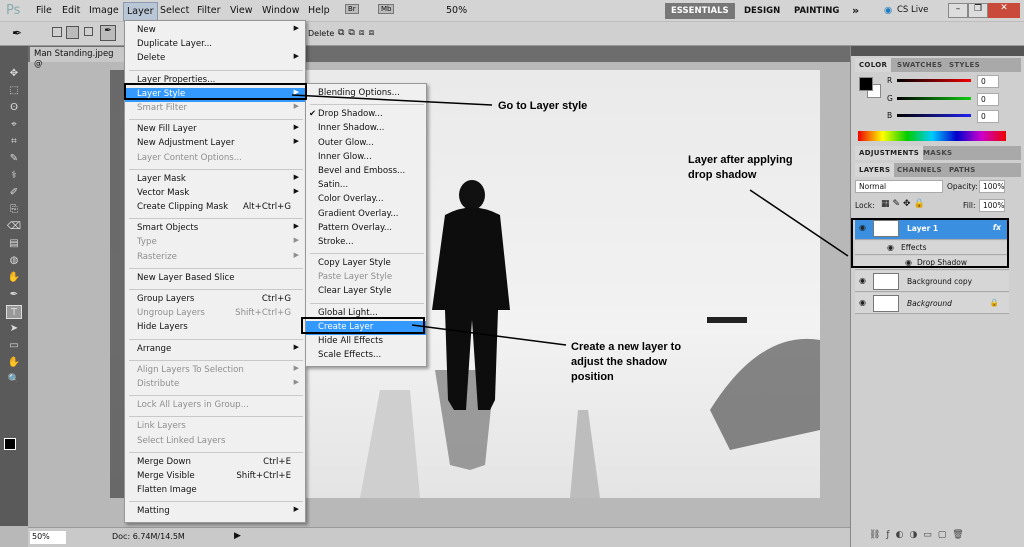  Describe the element at coordinates (919, 535) in the screenshot. I see `layer-panel-footer-icons: ⛓ƒ◐◑▭▢🗑` at that location.